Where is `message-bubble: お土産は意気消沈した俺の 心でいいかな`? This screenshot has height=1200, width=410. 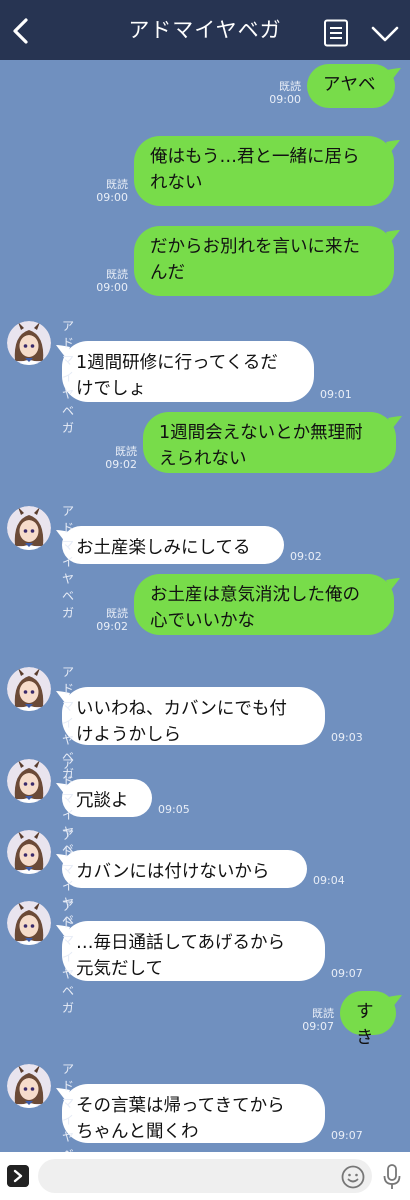 message-bubble: お土産は意気消沈した俺の 心でいいかな is located at coordinates (264, 604).